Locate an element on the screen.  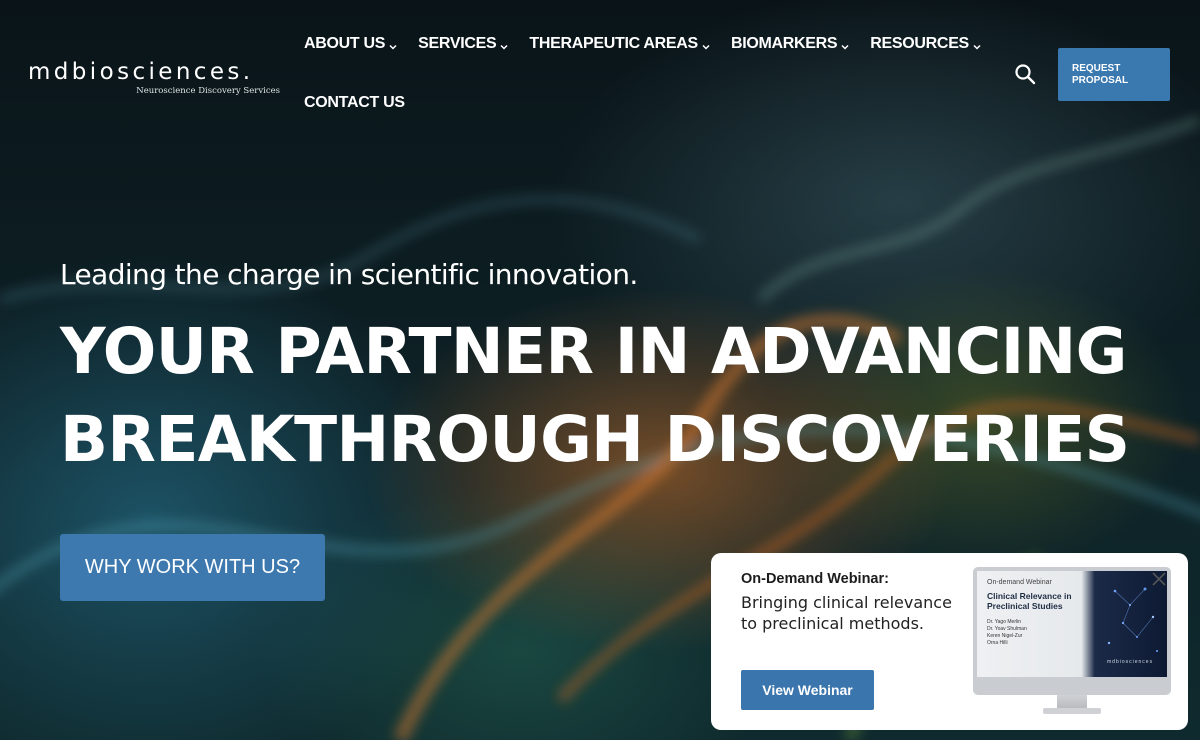
hero-headline-line1: YOUR PARTNER IN ADVANCING is located at coordinates (593, 351).